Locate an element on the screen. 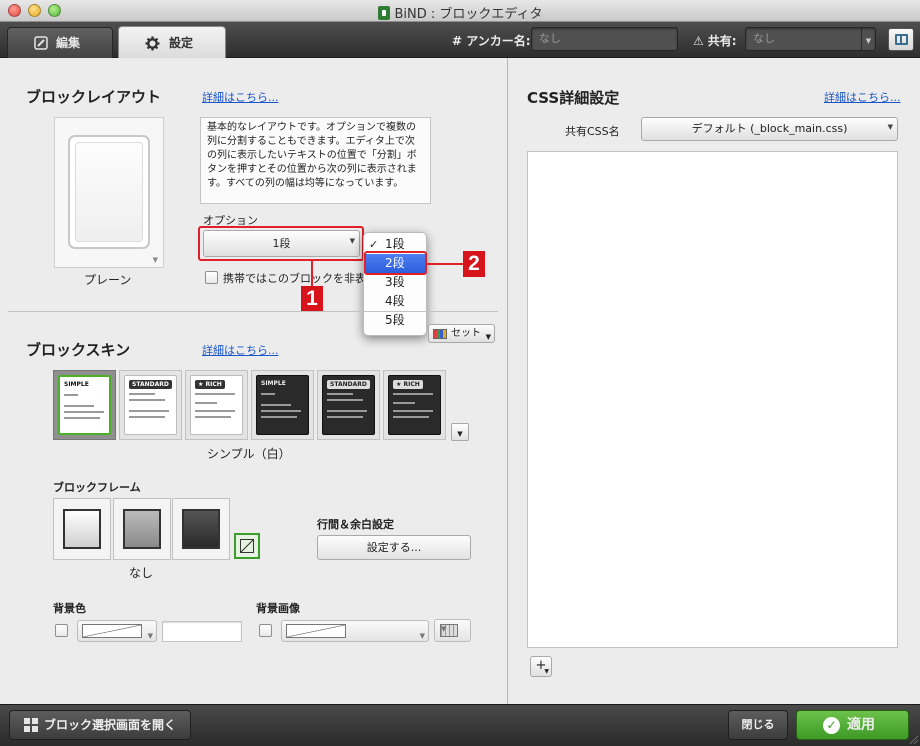 The height and width of the screenshot is (746, 920). tab-settings: 設定 is located at coordinates (172, 42).